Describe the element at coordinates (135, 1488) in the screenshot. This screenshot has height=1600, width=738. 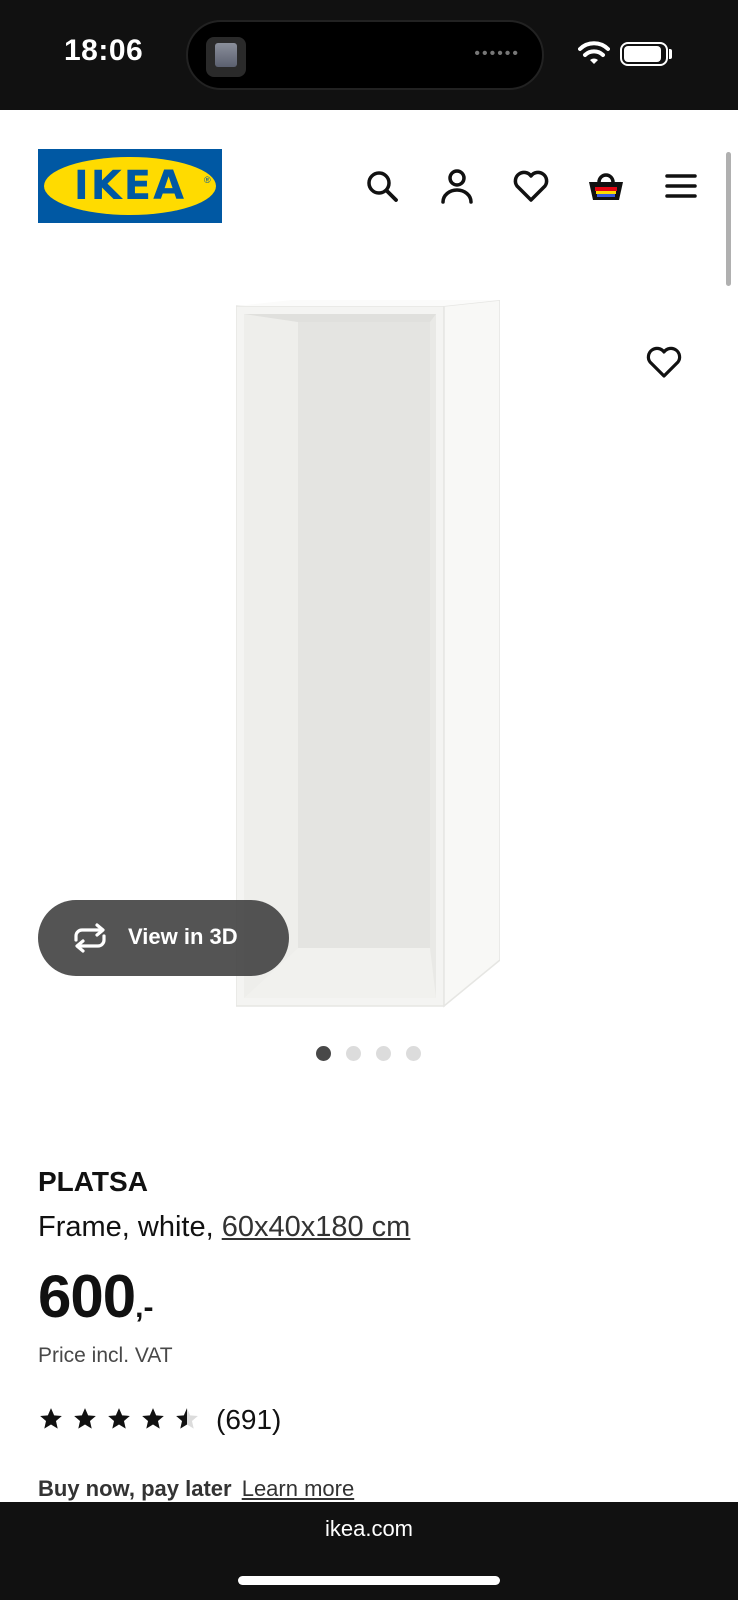
I see `financing-title: Buy now, pay later` at that location.